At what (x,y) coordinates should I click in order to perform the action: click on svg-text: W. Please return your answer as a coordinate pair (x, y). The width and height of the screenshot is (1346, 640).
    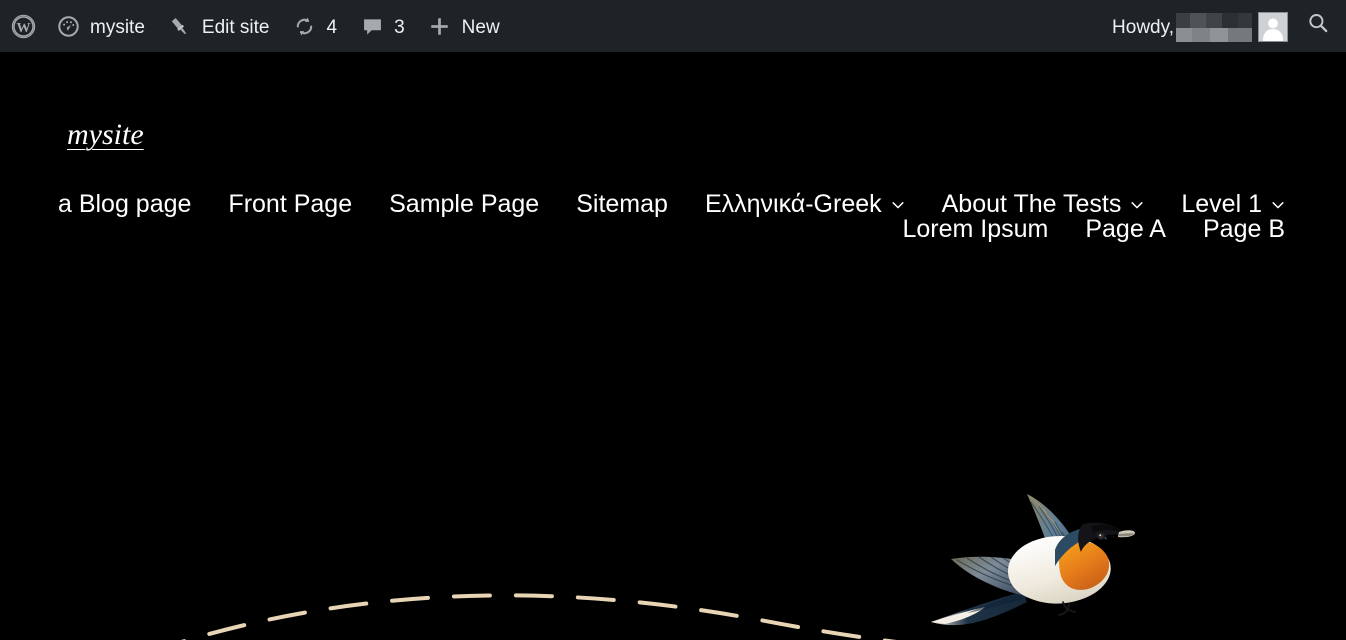
    Looking at the image, I should click on (23, 27).